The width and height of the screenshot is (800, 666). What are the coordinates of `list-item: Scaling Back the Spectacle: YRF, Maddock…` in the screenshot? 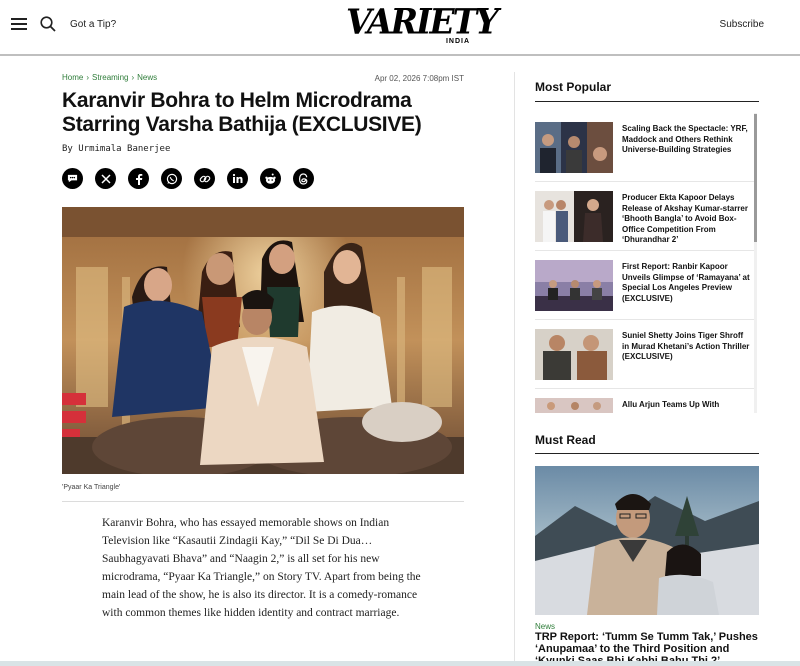 It's located at (645, 147).